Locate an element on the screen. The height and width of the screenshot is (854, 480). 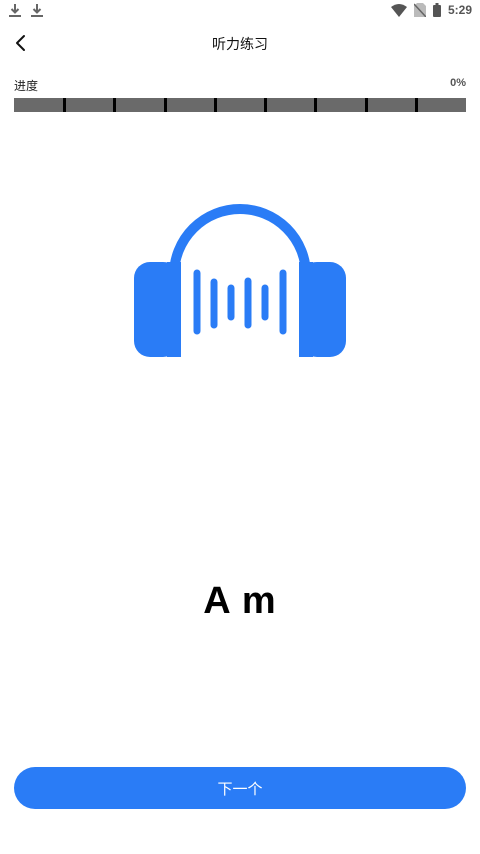
page-title: 听力练习 is located at coordinates (240, 45).